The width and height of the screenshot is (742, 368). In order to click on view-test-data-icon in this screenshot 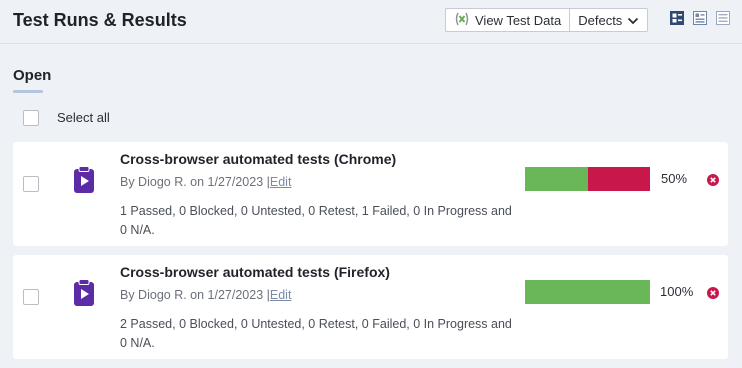, I will do `click(462, 20)`.